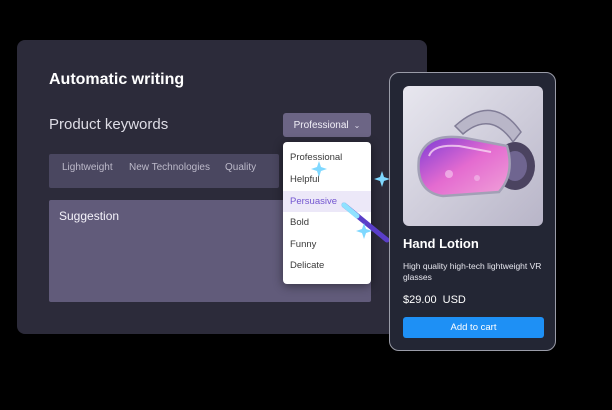 The width and height of the screenshot is (612, 410). I want to click on tone-select-value: Professional, so click(321, 125).